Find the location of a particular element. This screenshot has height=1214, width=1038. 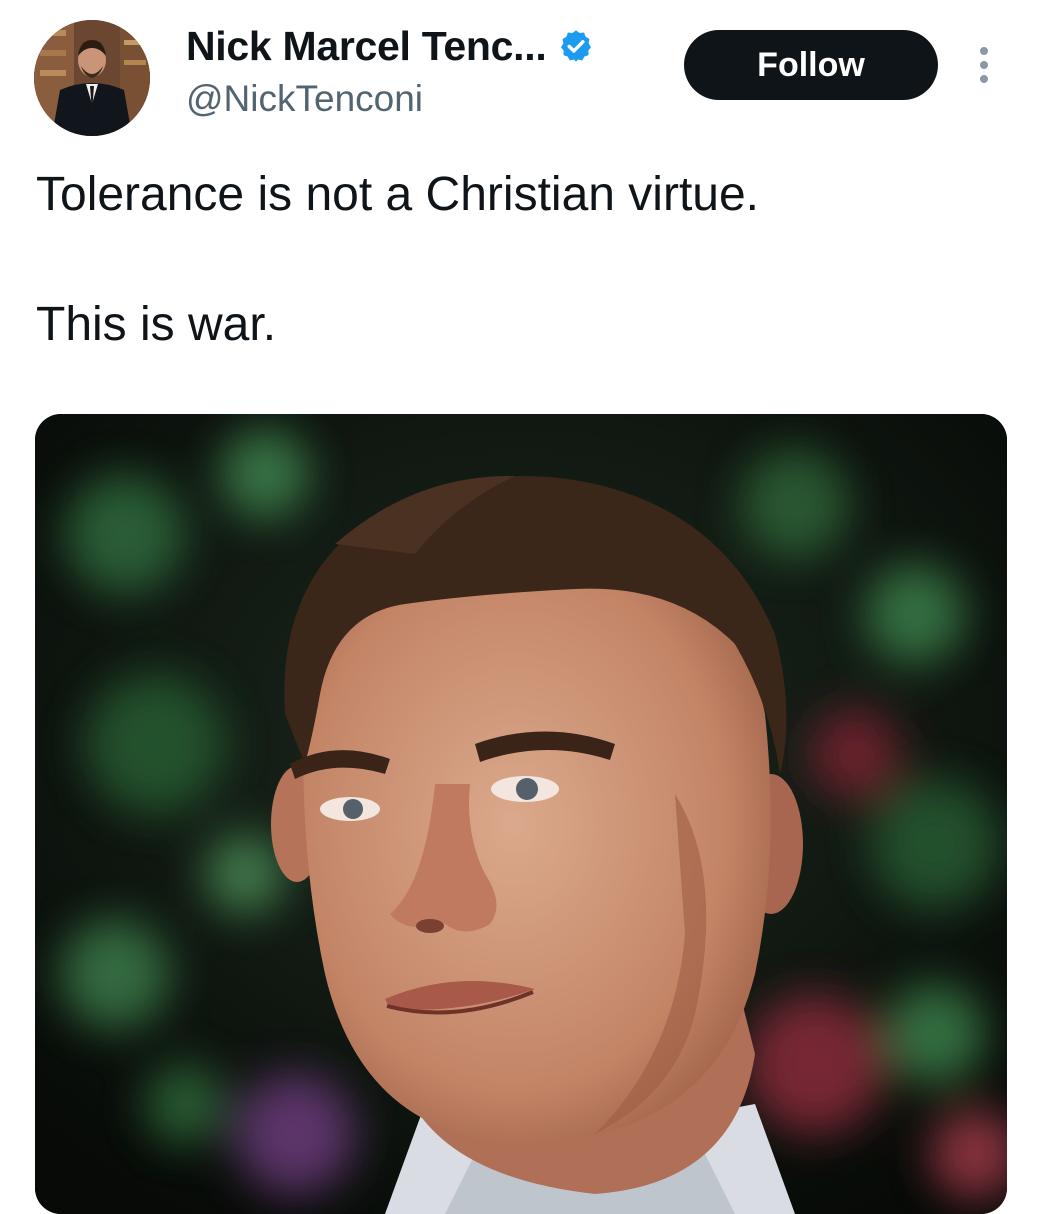

avatar-photo-icon is located at coordinates (92, 78).